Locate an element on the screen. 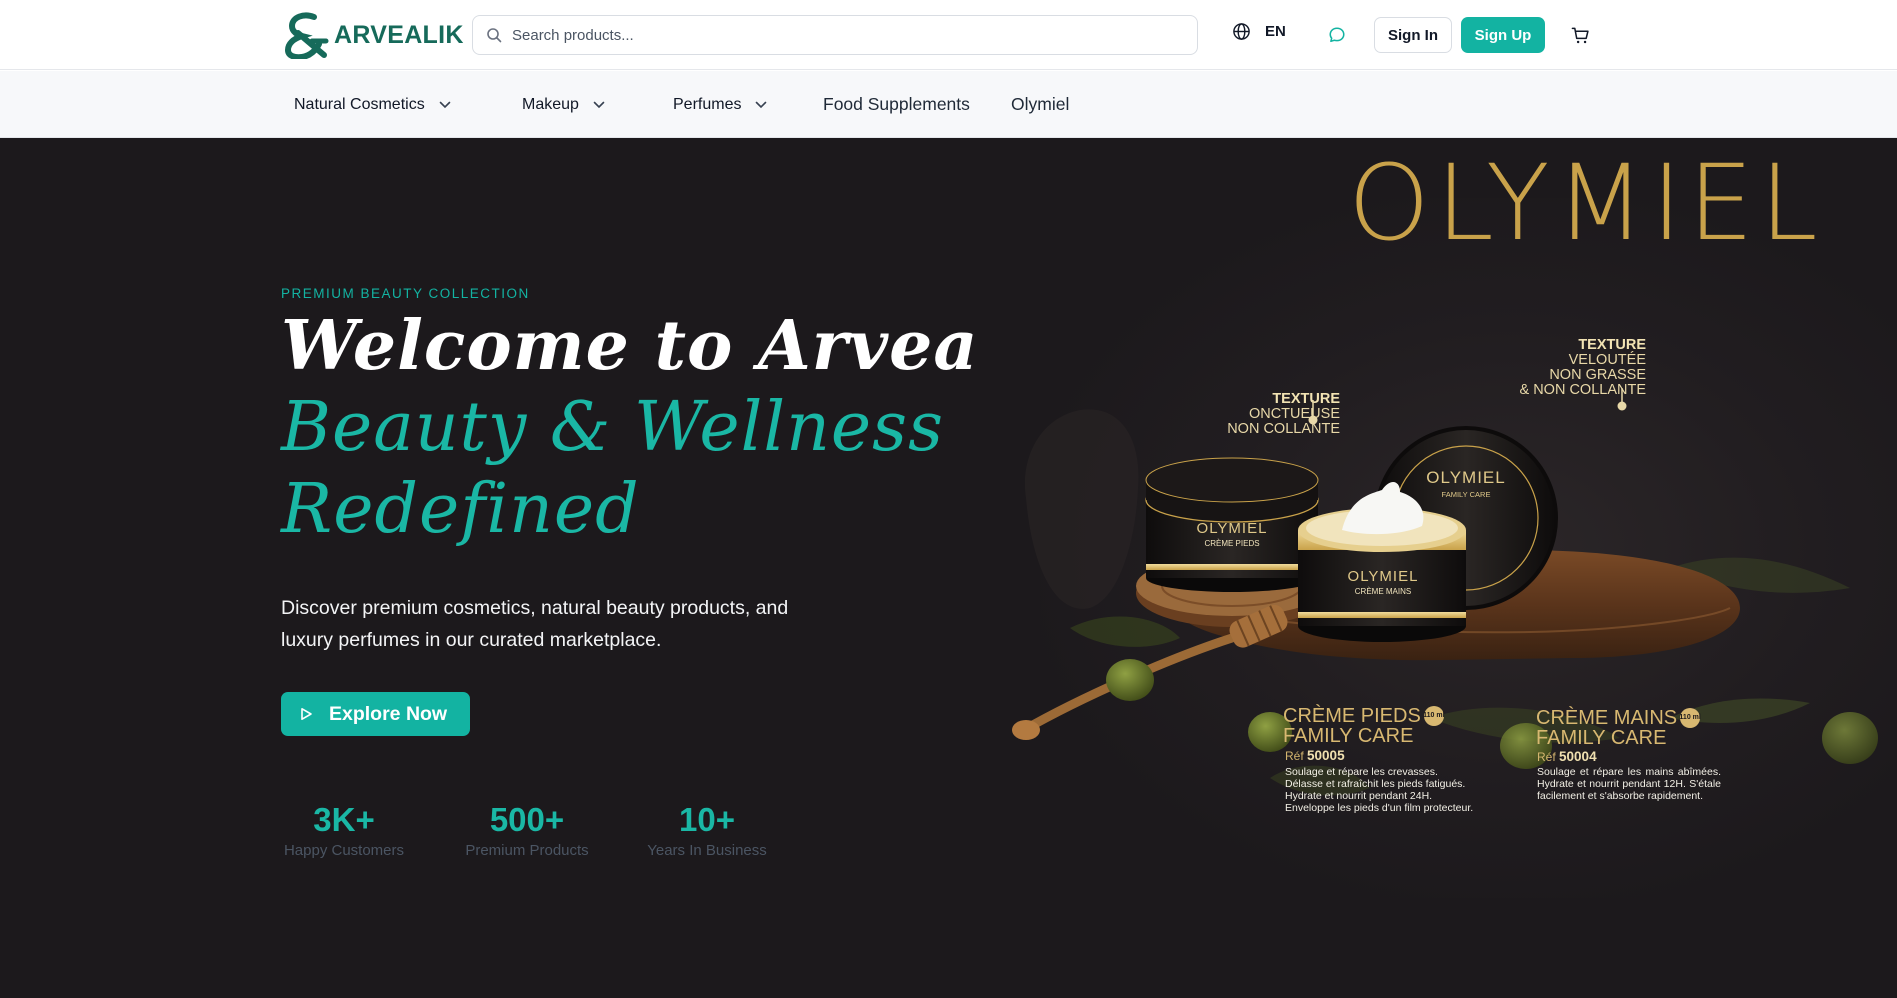  search-input is located at coordinates (832, 35).